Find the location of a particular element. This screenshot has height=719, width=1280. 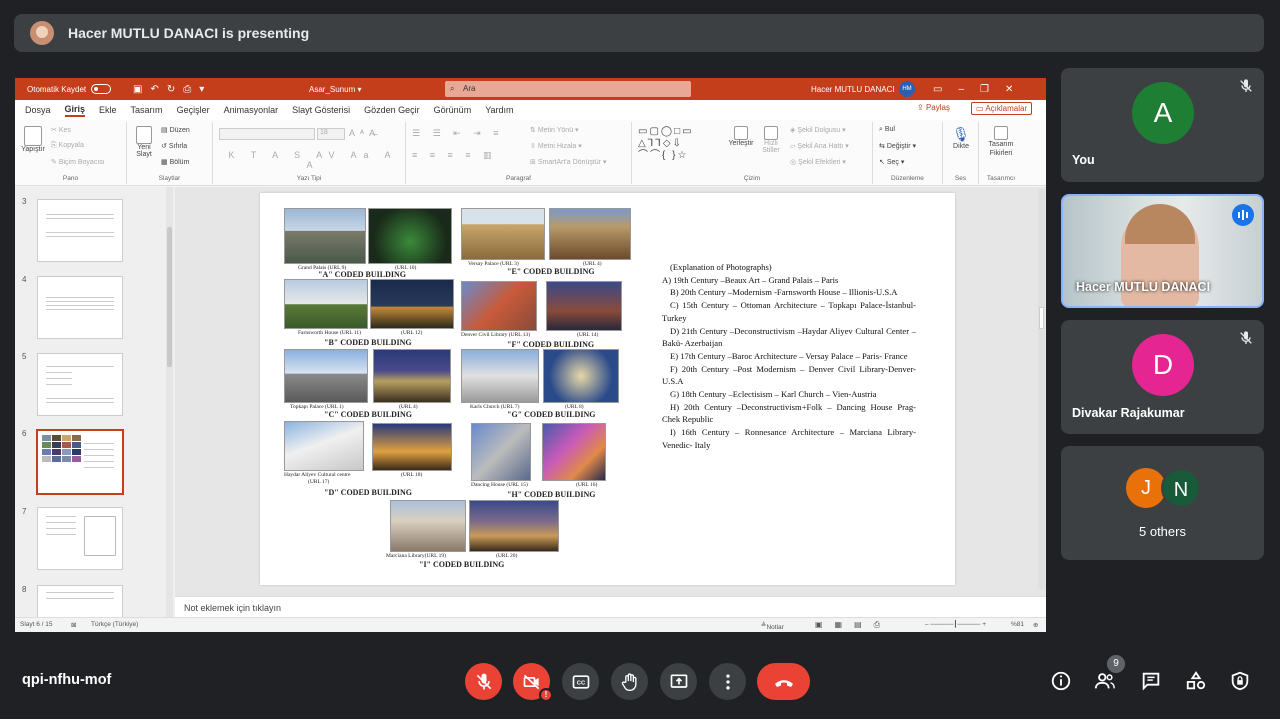

smartart-button: ⊞ SmartArt'a Dönüştür ▾ is located at coordinates (568, 162).